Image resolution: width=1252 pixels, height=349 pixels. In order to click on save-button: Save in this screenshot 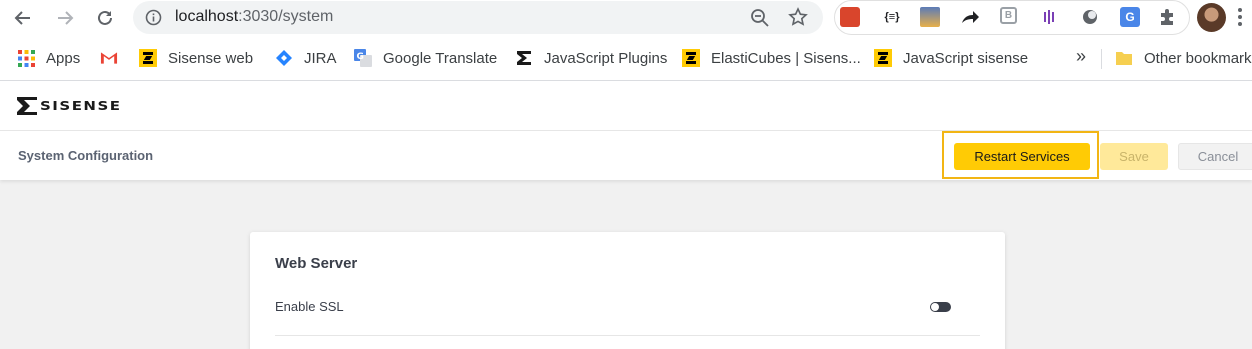, I will do `click(1134, 156)`.